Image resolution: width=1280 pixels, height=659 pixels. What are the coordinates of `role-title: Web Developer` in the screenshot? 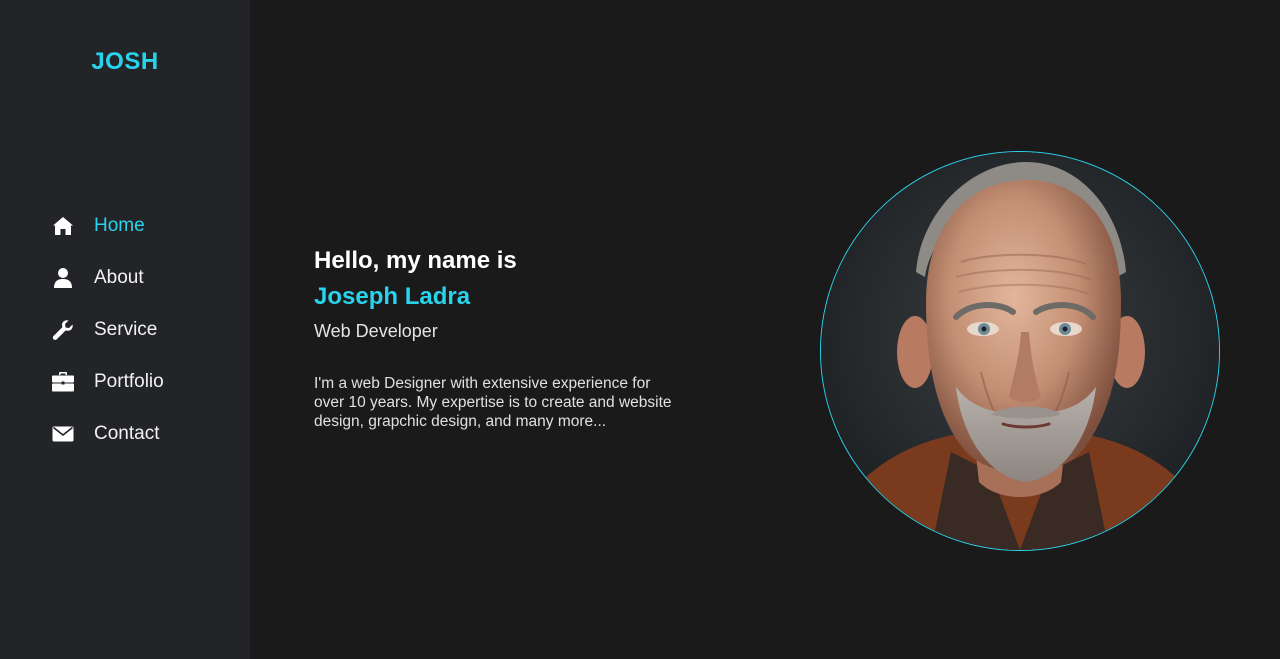 It's located at (376, 331).